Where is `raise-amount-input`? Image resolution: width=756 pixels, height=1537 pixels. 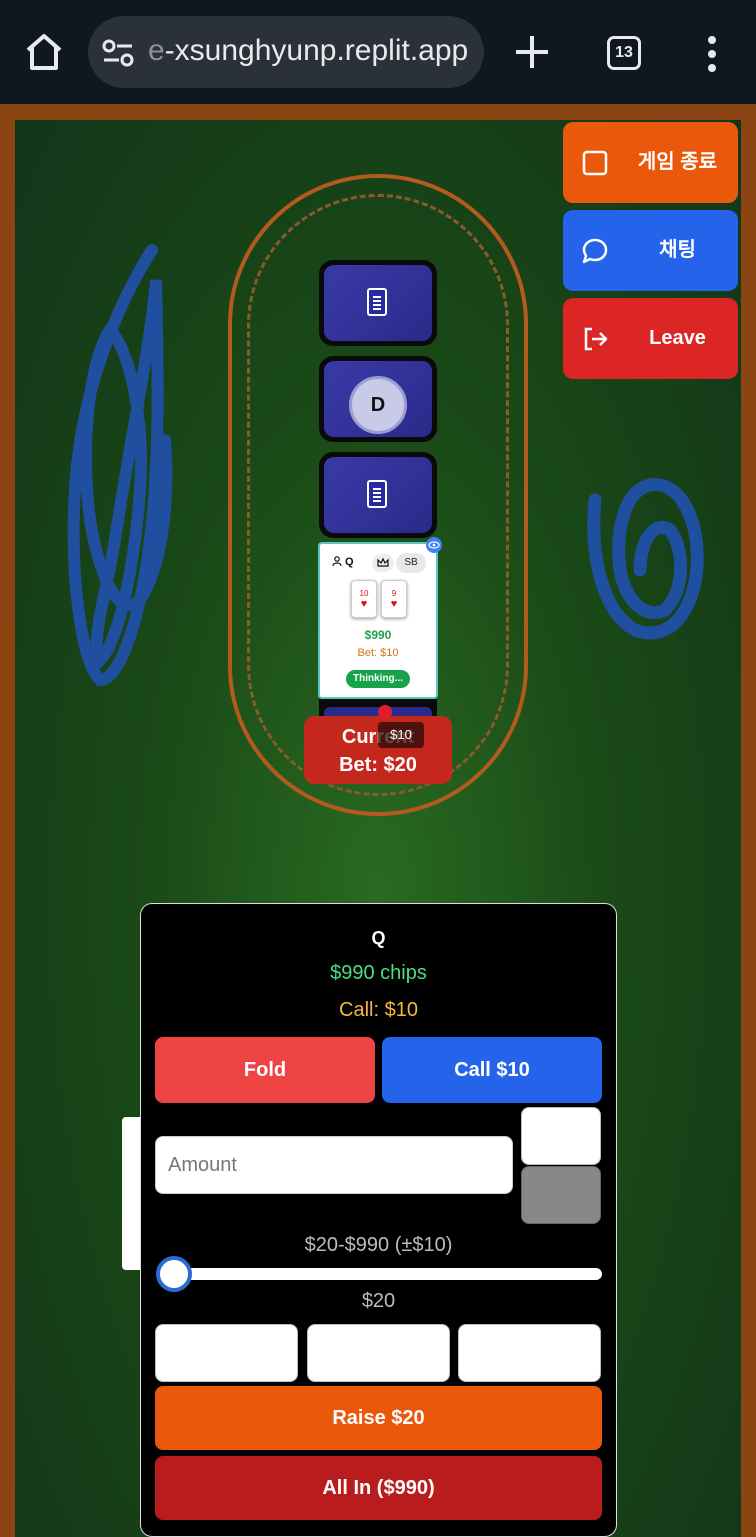 raise-amount-input is located at coordinates (334, 1165).